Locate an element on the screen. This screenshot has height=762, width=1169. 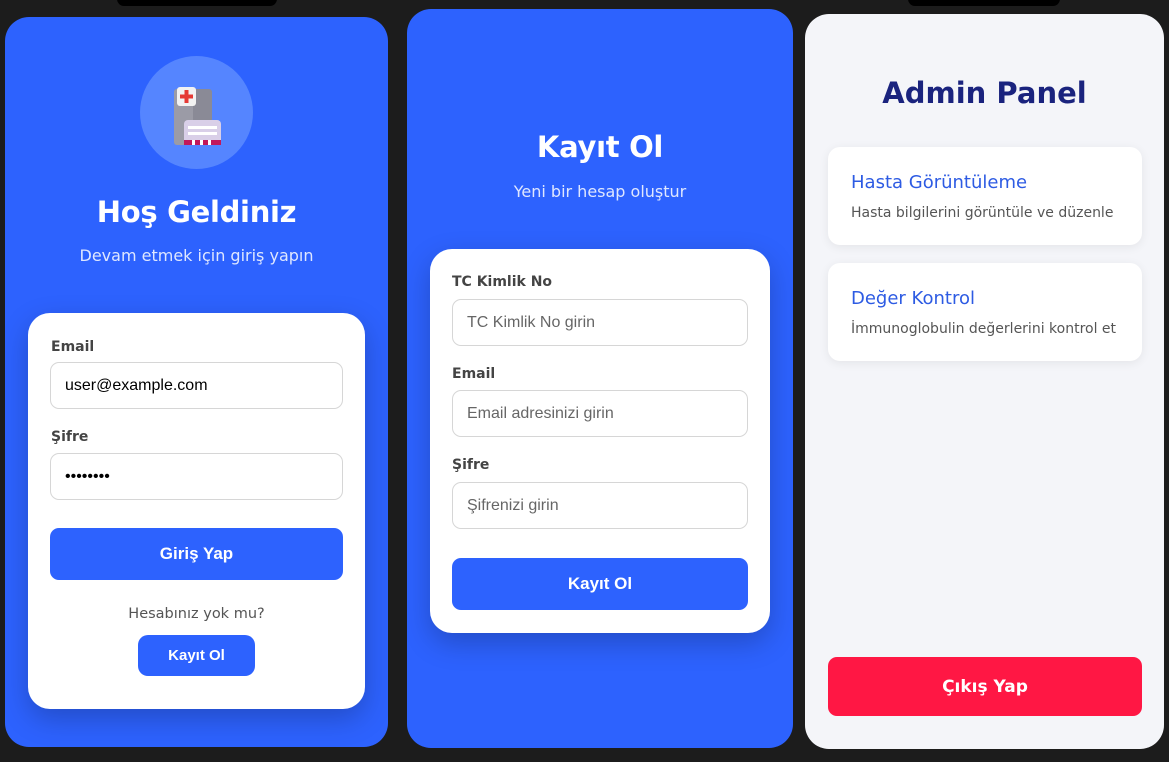
logout-button: Çıkış Yap is located at coordinates (985, 686).